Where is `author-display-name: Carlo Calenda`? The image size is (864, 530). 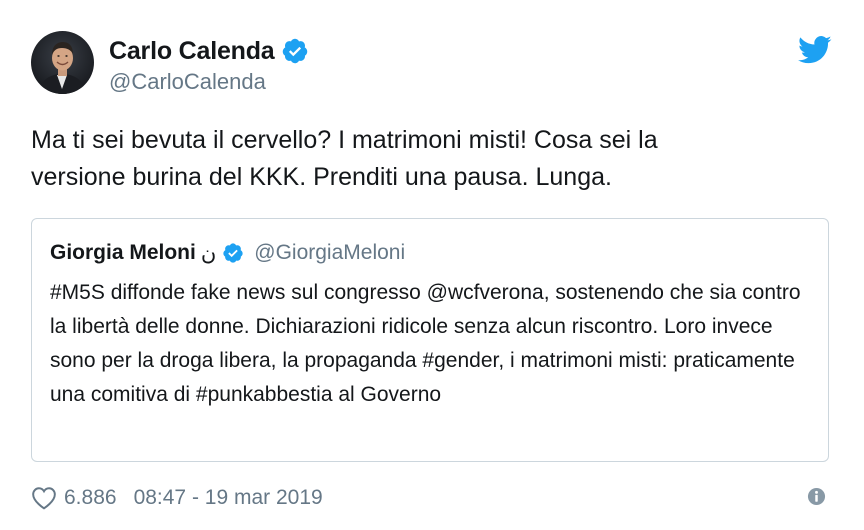 author-display-name: Carlo Calenda is located at coordinates (192, 51).